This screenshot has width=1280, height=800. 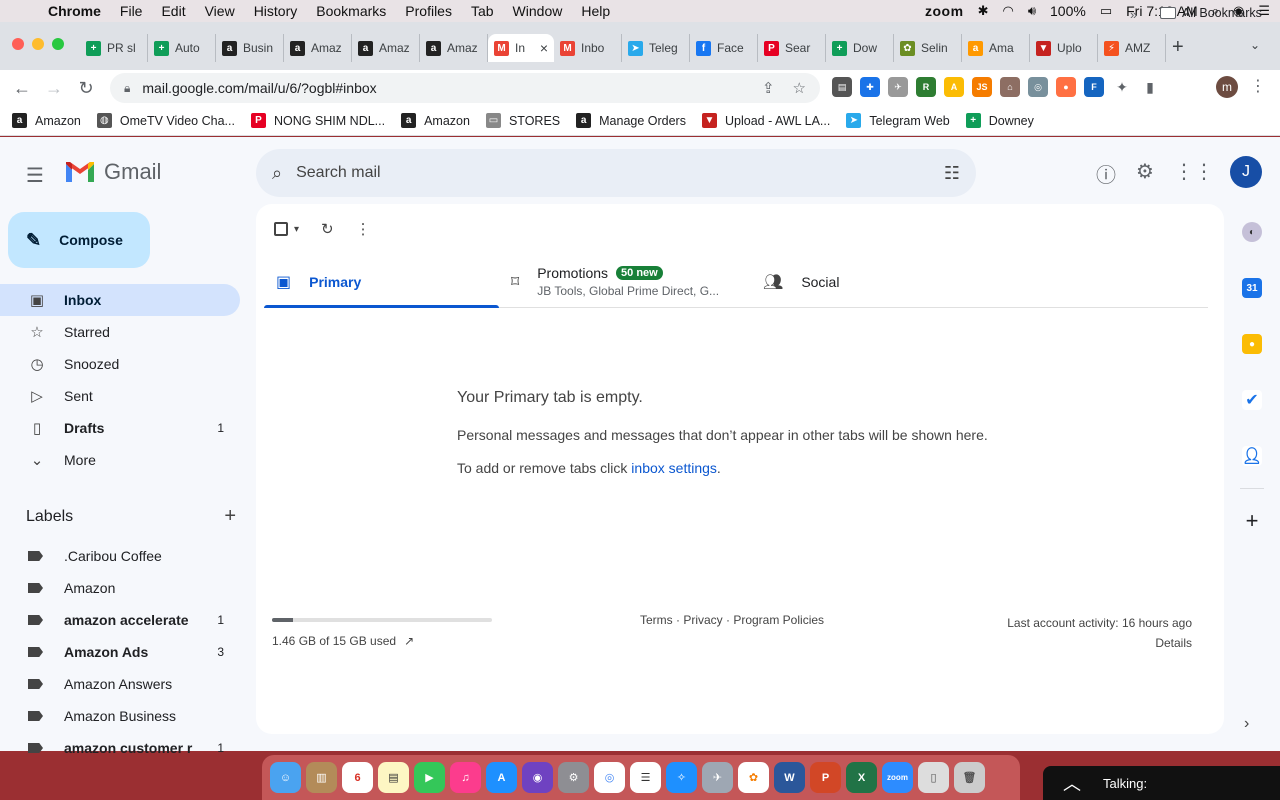 I want to click on browser-tab: a Ama, so click(x=996, y=48).